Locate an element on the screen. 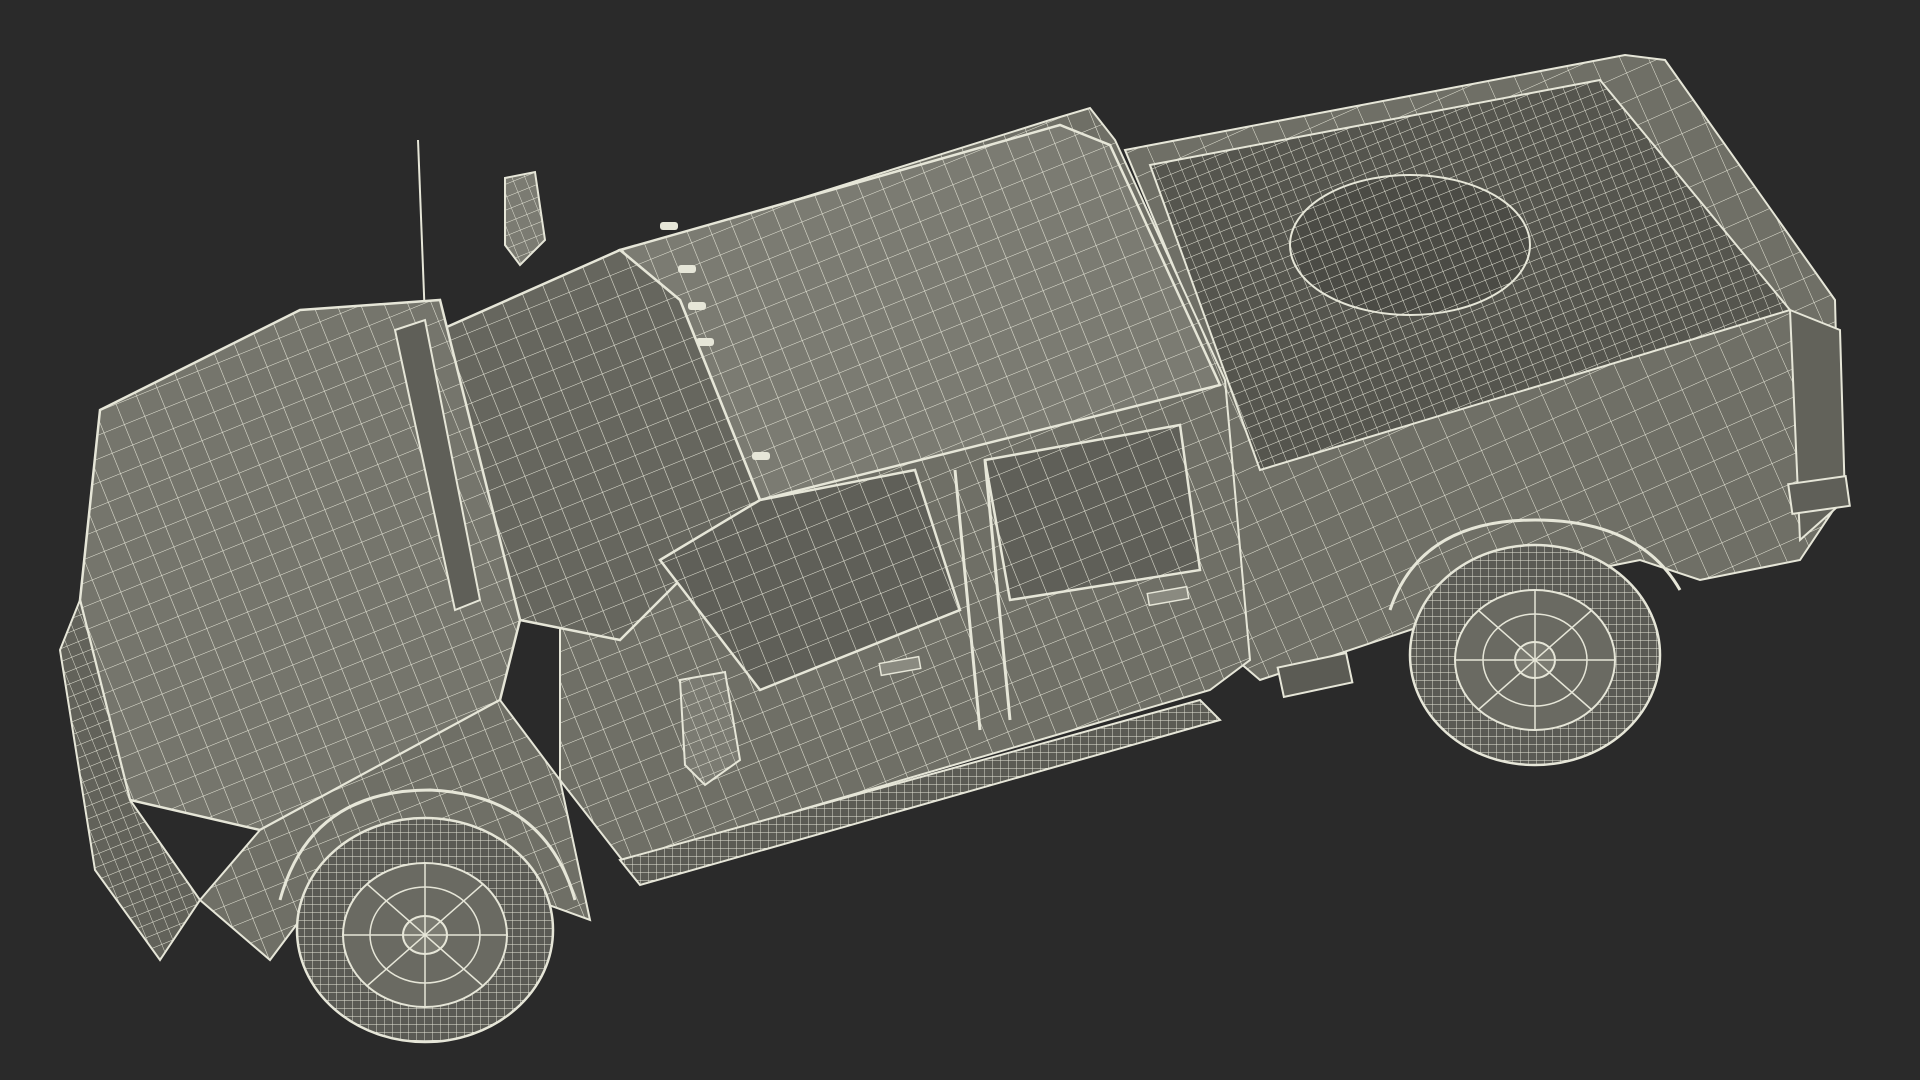 The width and height of the screenshot is (1920, 1080). front-wheel is located at coordinates (425, 930).